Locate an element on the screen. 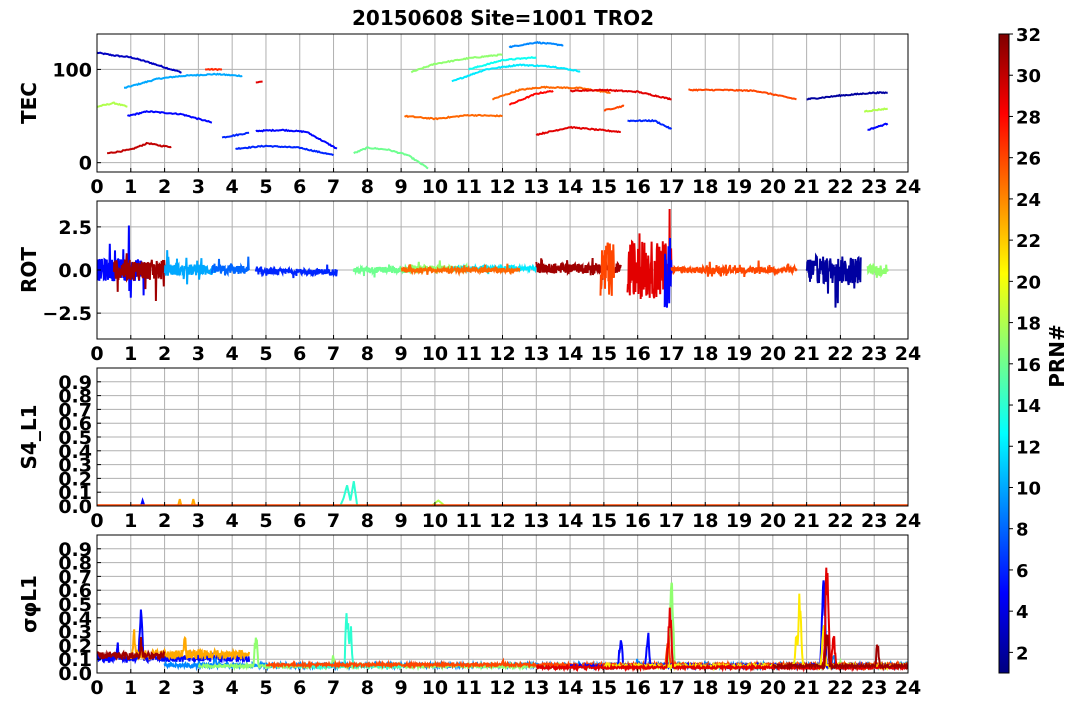 The width and height of the screenshot is (1077, 709). x-tick-label: 14 is located at coordinates (570, 688).